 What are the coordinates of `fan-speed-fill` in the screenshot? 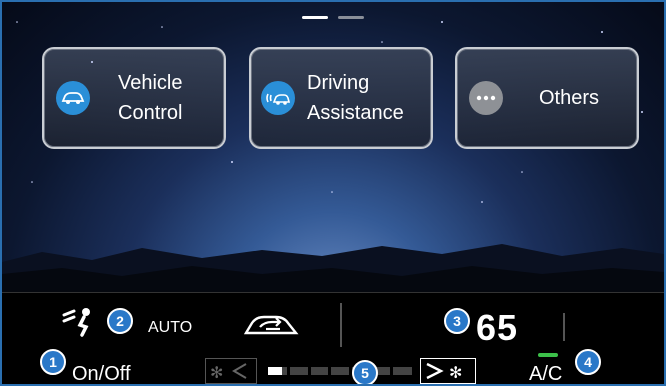 It's located at (275, 371).